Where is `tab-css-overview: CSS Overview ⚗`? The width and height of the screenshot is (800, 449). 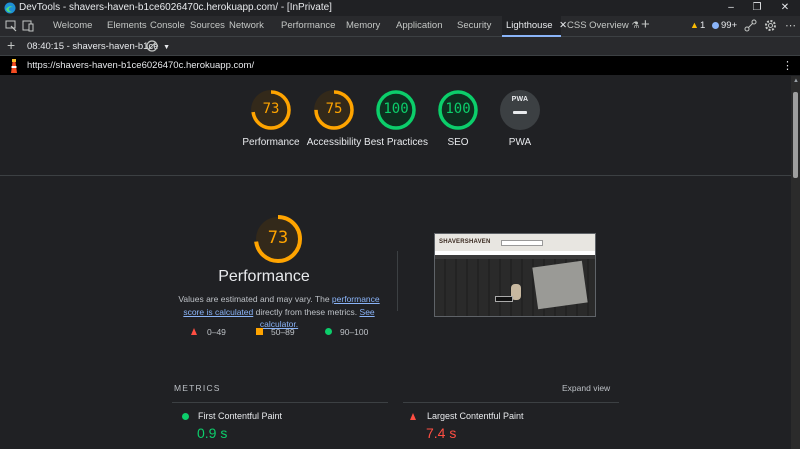
tab-css-overview: CSS Overview ⚗ is located at coordinates (603, 26).